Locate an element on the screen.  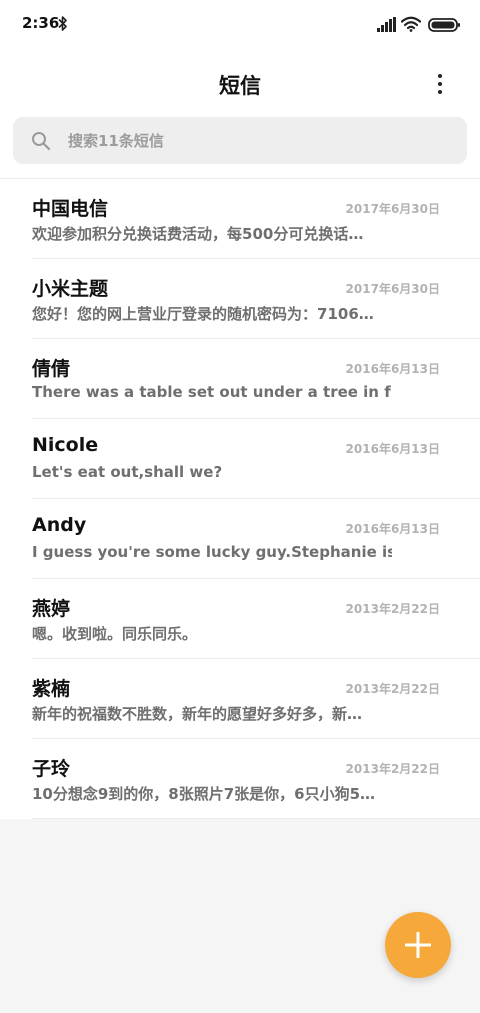
search-icon is located at coordinates (41, 141).